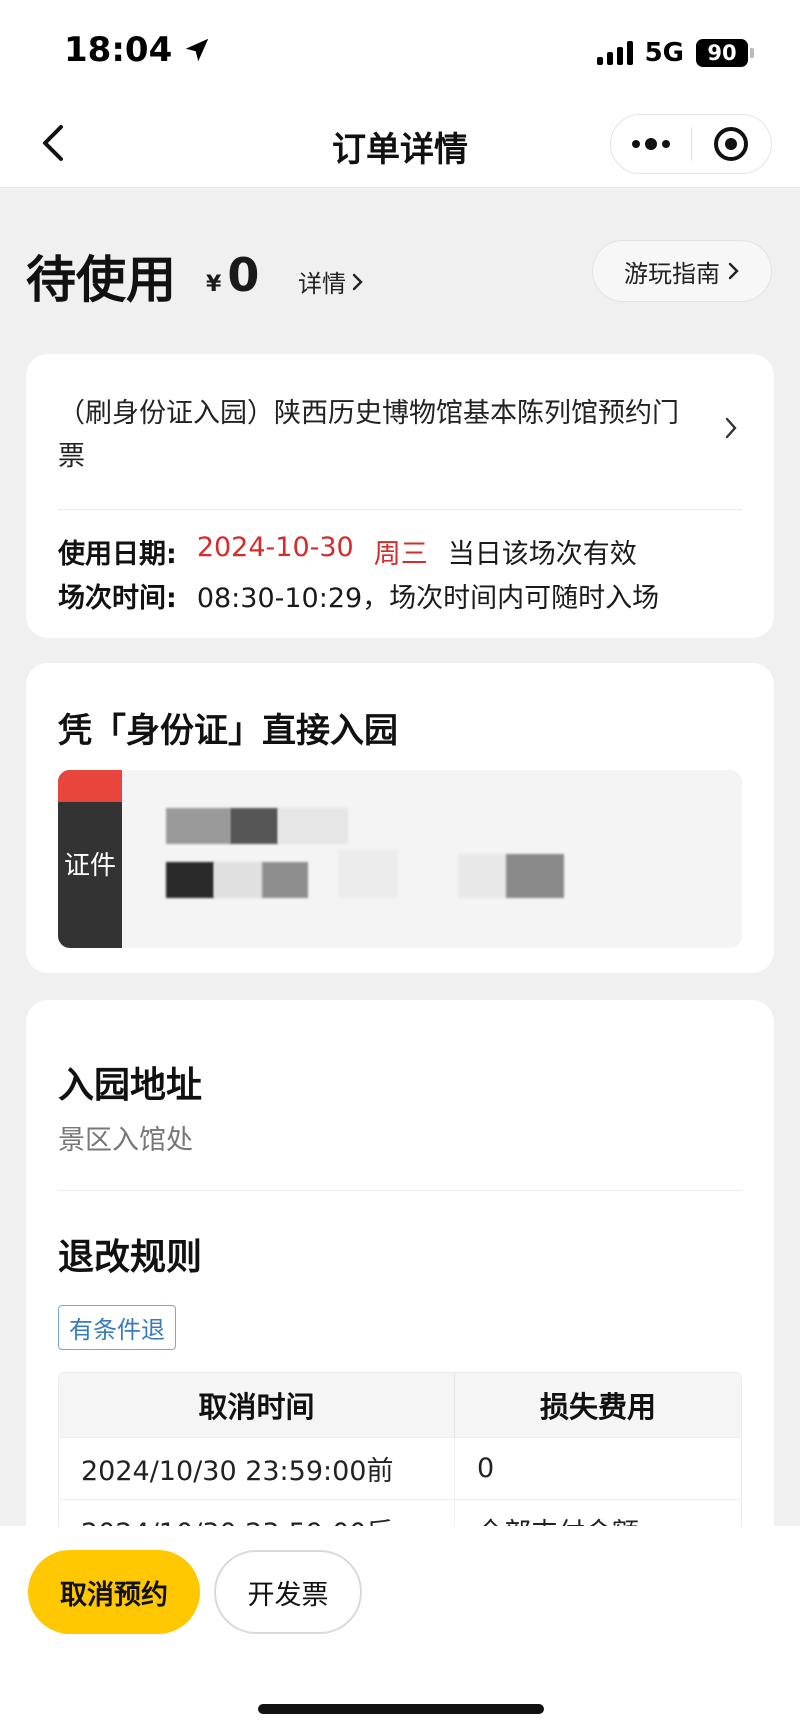 The image size is (800, 1731). Describe the element at coordinates (117, 554) in the screenshot. I see `use-date-label: 使用日期:` at that location.